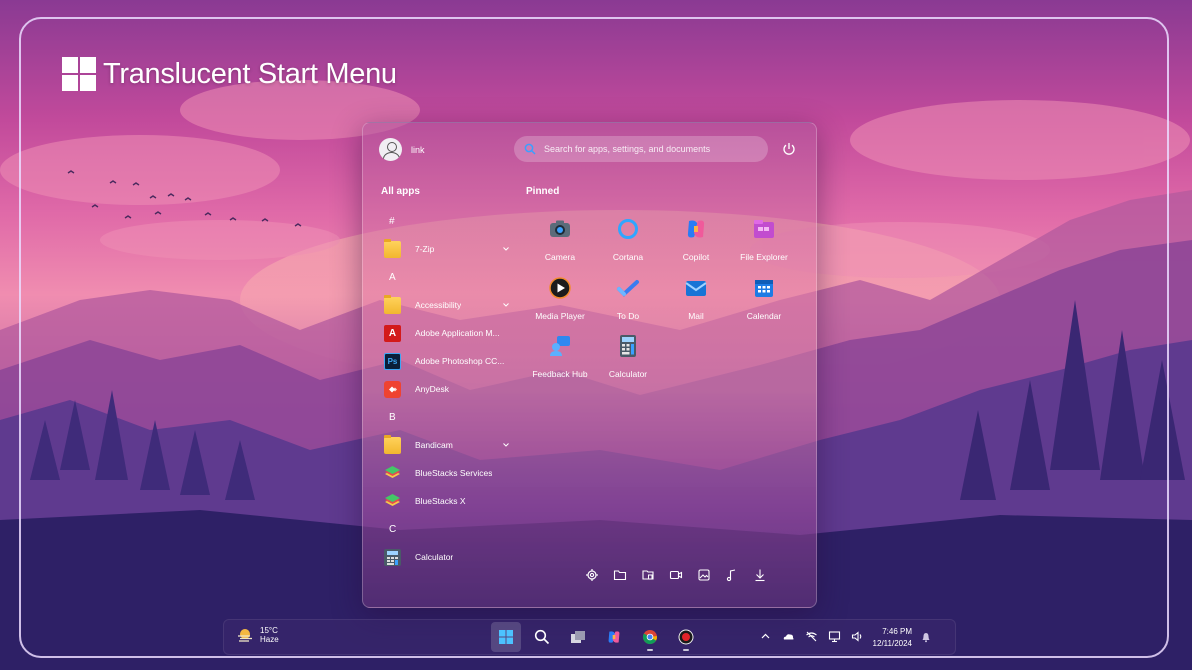  What do you see at coordinates (418, 149) in the screenshot?
I see `user-name: link` at bounding box center [418, 149].